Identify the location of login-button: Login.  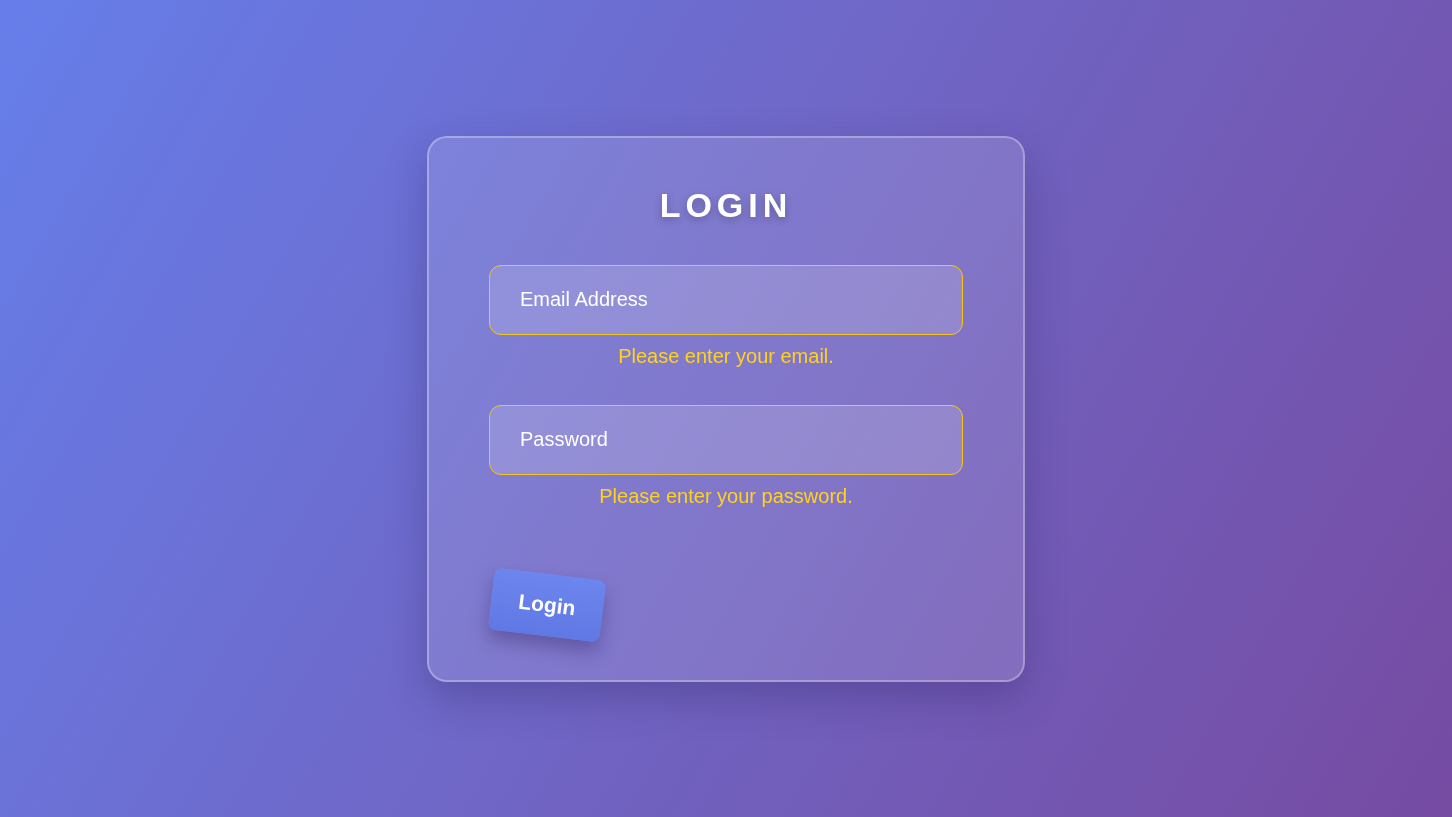
(547, 604).